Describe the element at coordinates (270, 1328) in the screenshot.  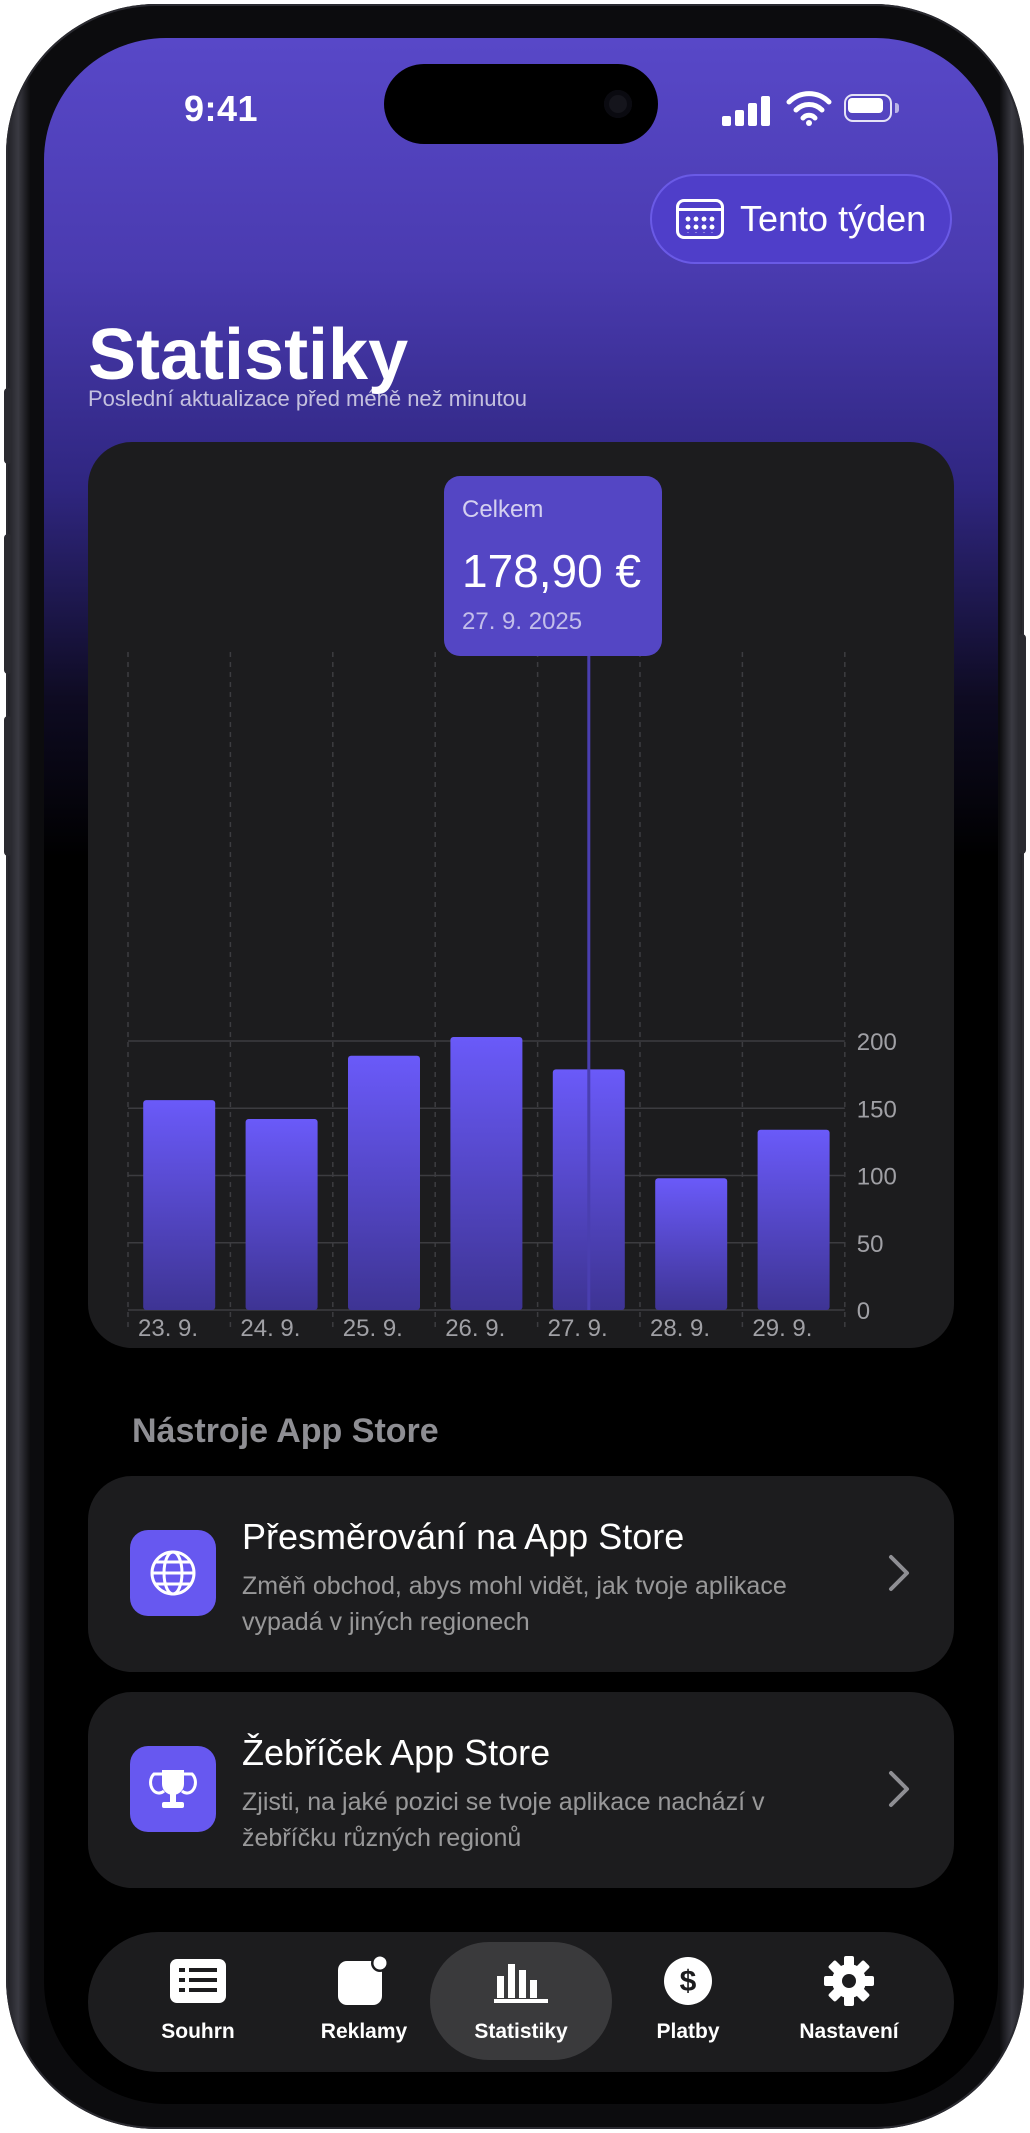
I see `x-tick-label: 24. 9.` at that location.